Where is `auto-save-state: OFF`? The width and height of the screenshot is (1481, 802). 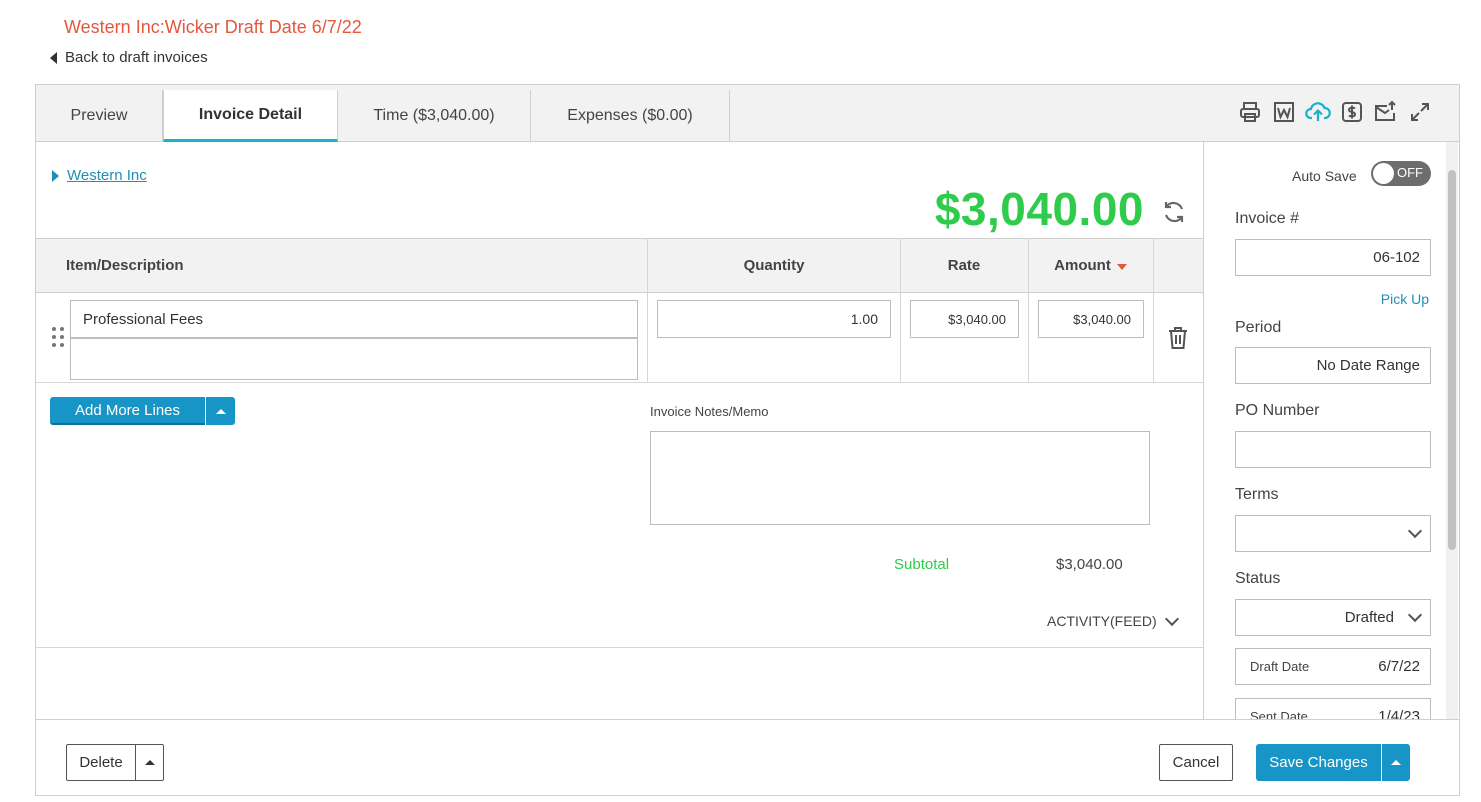 auto-save-state: OFF is located at coordinates (1410, 172).